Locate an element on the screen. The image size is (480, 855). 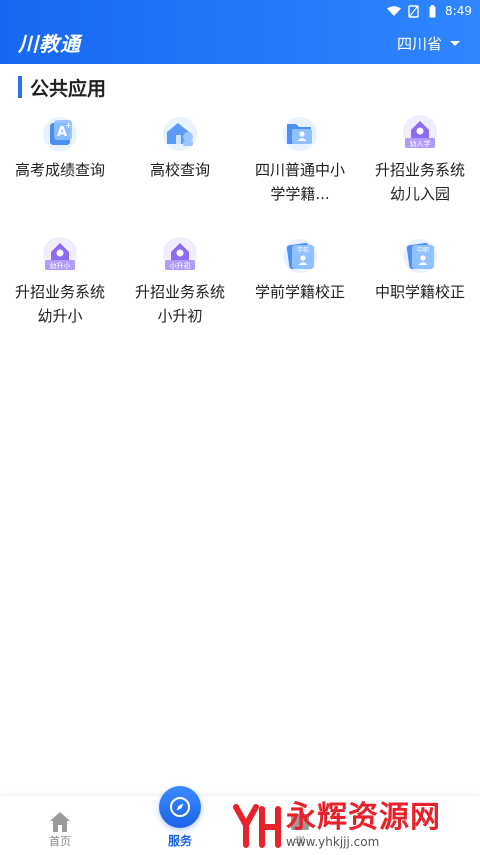
app-item-gaokao-score: A + 高考成绩查询 is located at coordinates (60, 173).